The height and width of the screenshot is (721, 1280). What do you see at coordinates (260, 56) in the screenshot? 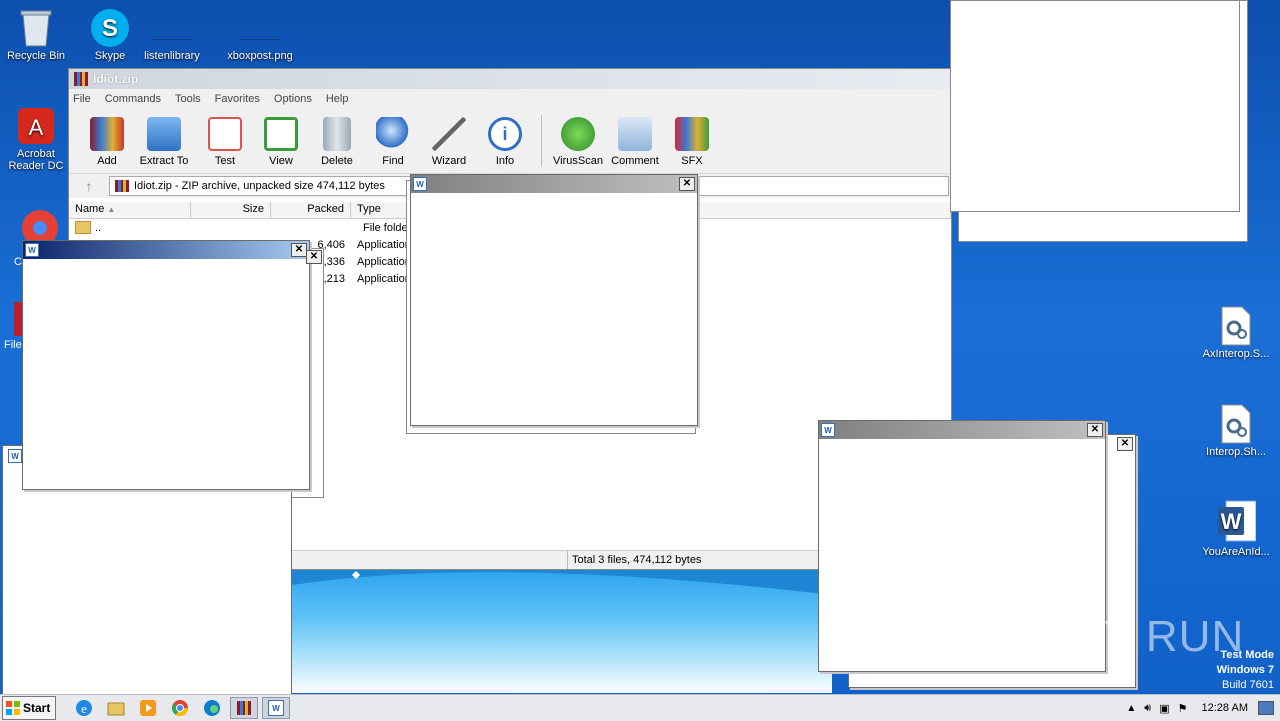
I see `desktop-icon-label: xboxpost.png` at bounding box center [260, 56].